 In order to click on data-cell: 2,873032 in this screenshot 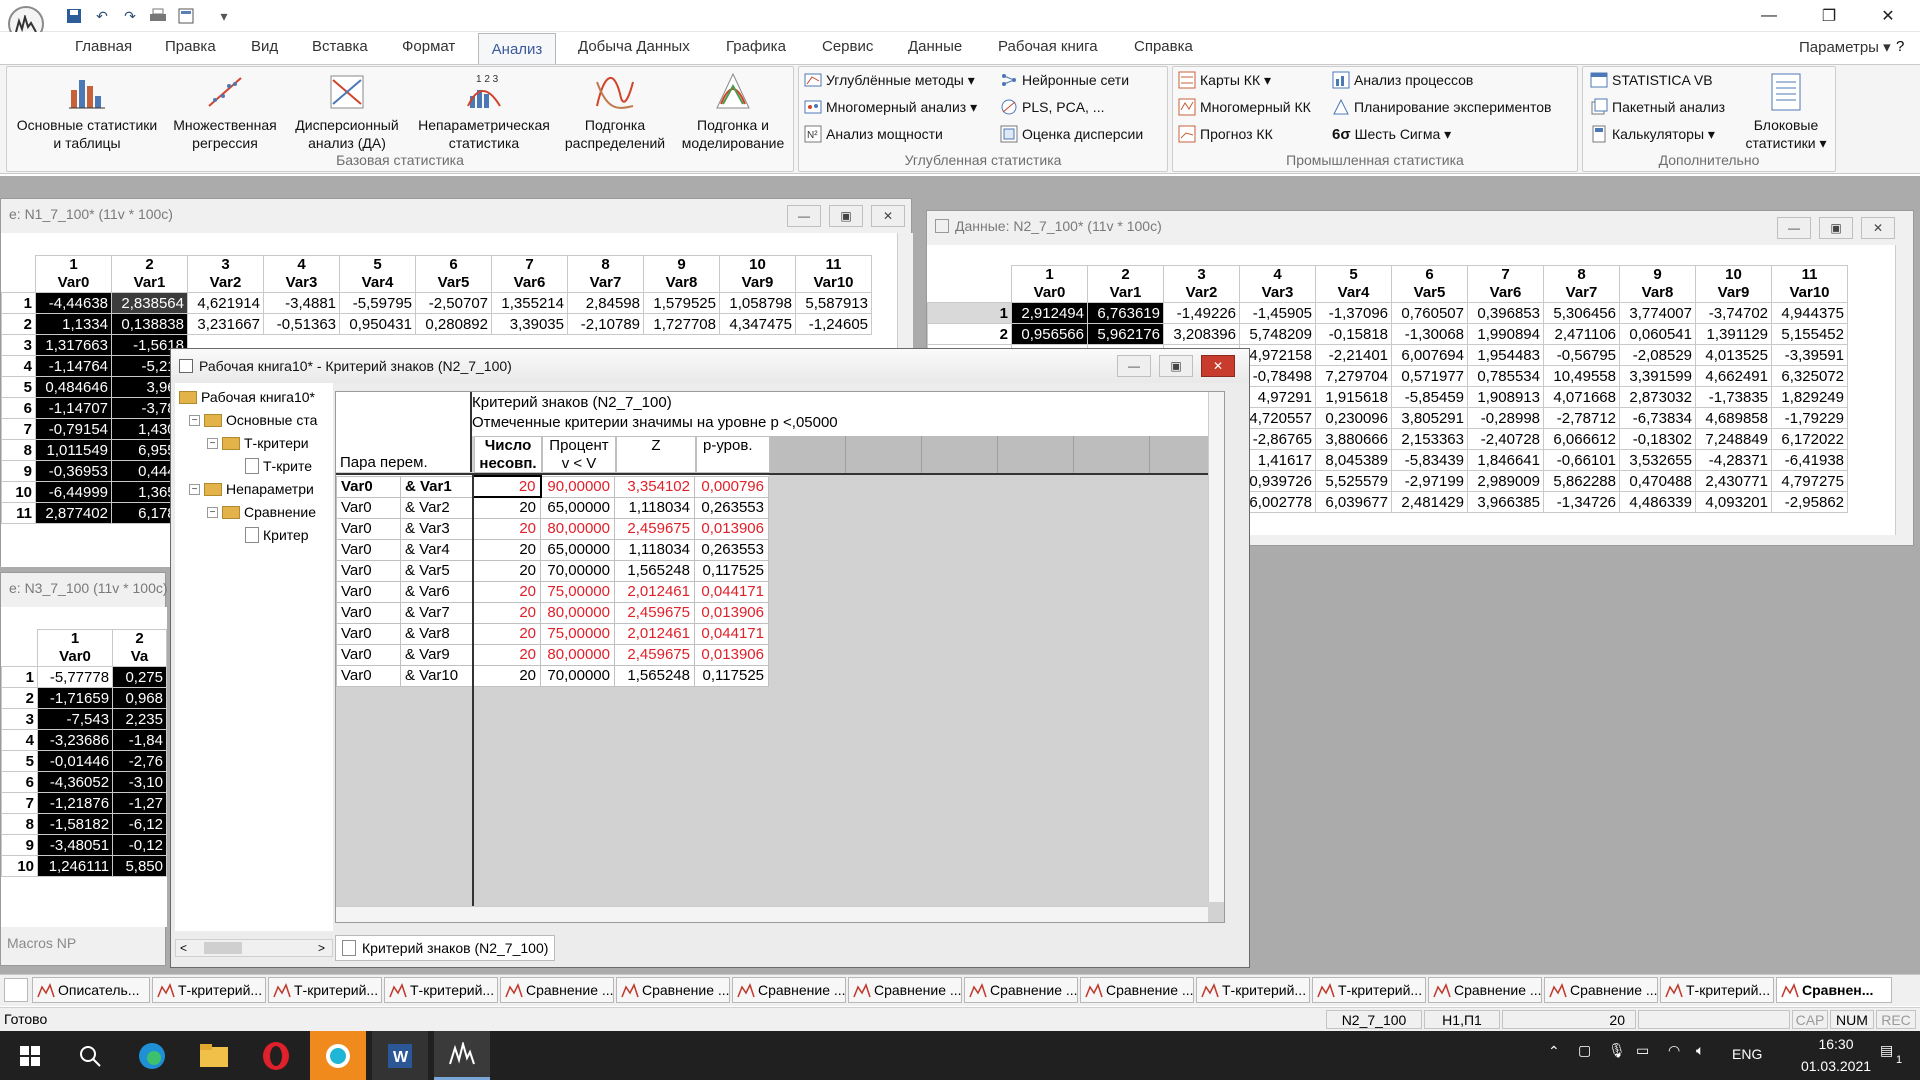, I will do `click(1657, 397)`.